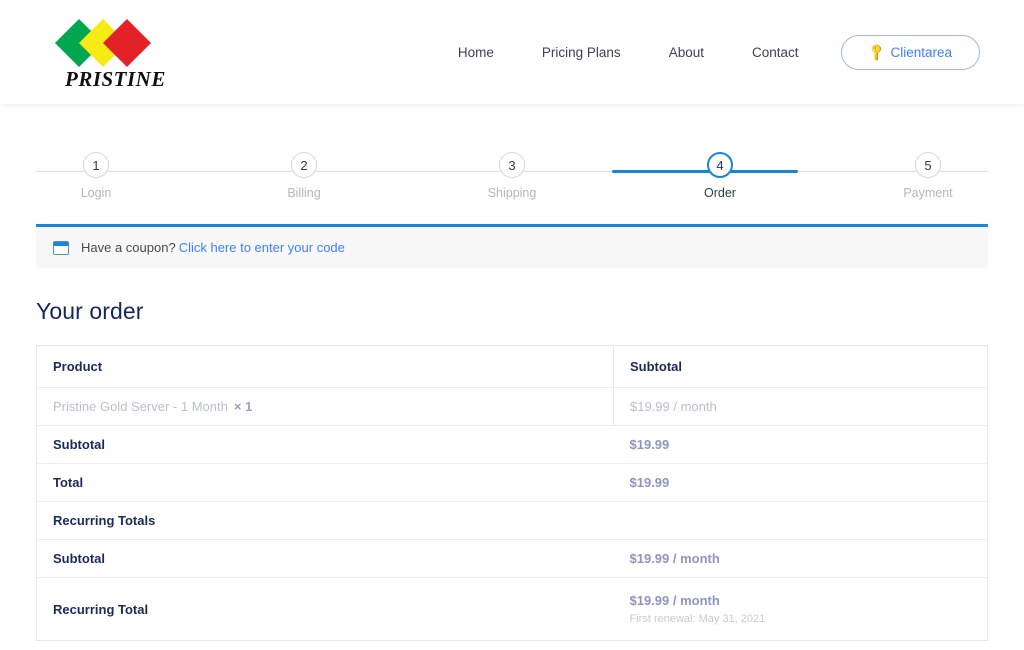 Image resolution: width=1024 pixels, height=650 pixels. Describe the element at coordinates (128, 247) in the screenshot. I see `coupon-prompt: Have a coupon?` at that location.